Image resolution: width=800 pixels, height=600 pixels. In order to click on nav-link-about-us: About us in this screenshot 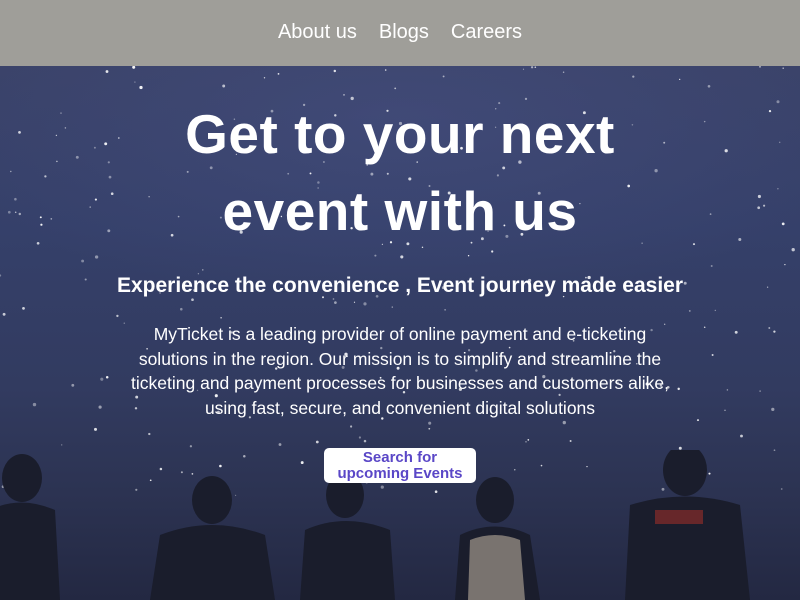, I will do `click(317, 33)`.